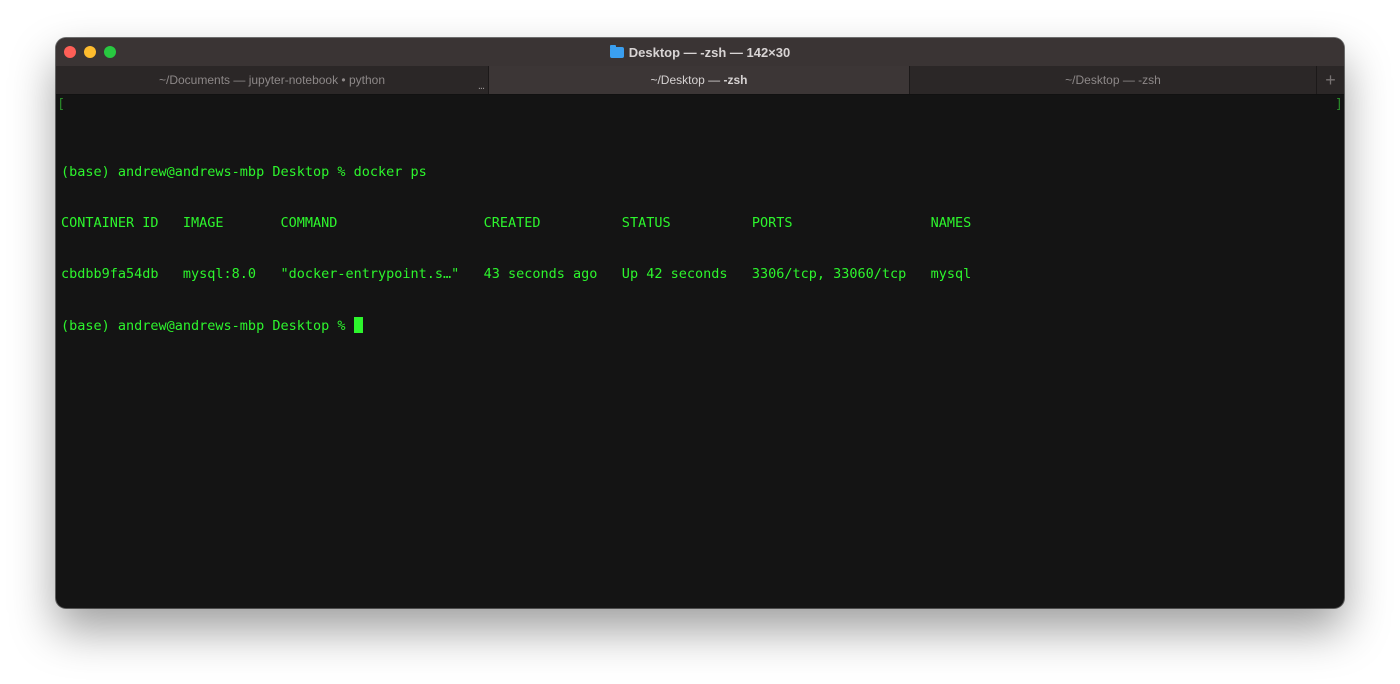  I want to click on window-controls, so click(90, 52).